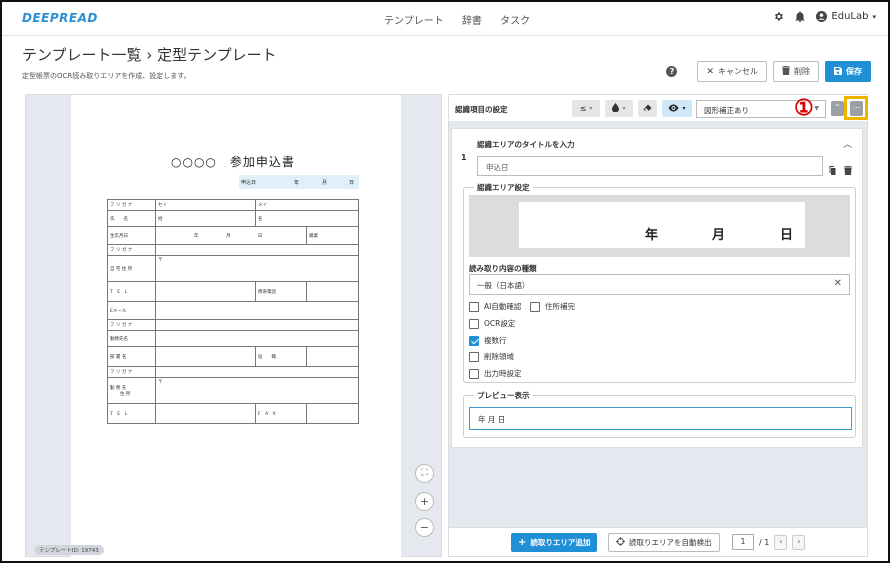 Image resolution: width=890 pixels, height=563 pixels. I want to click on zoom-in-button: +, so click(424, 501).